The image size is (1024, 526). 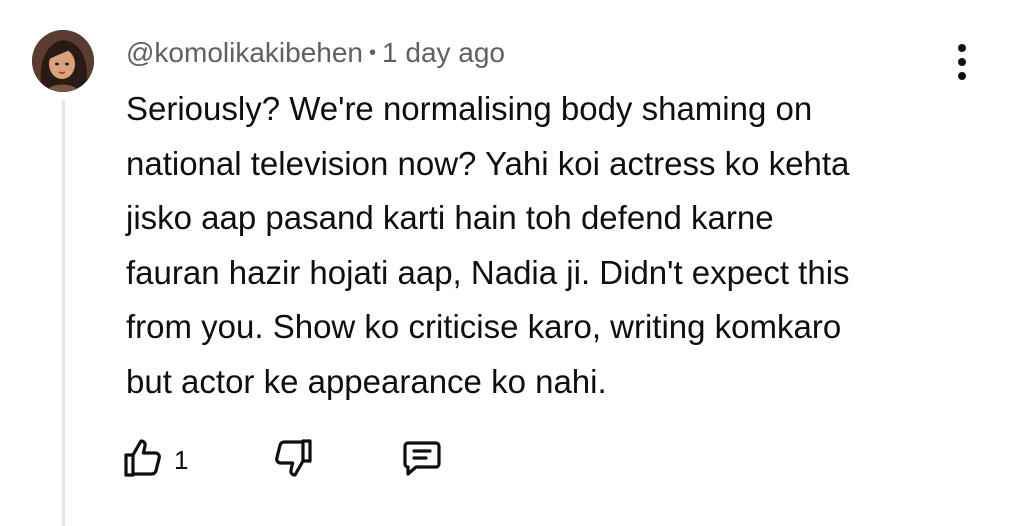 I want to click on thumbs-up-icon, so click(x=144, y=460).